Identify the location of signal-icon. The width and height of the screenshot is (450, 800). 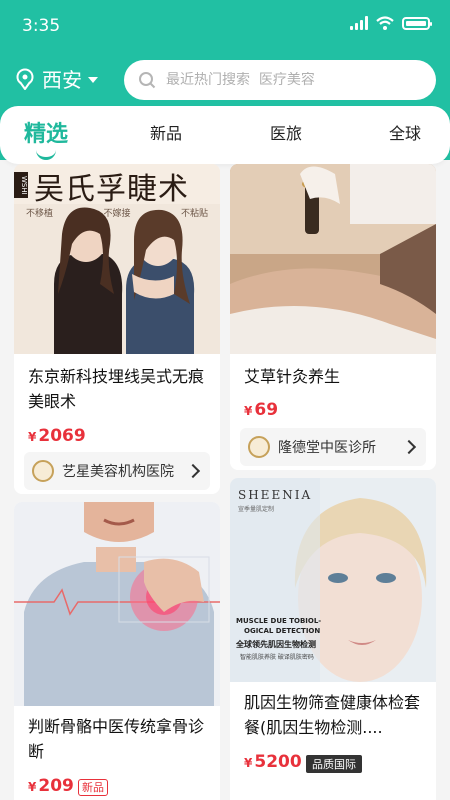
(359, 23).